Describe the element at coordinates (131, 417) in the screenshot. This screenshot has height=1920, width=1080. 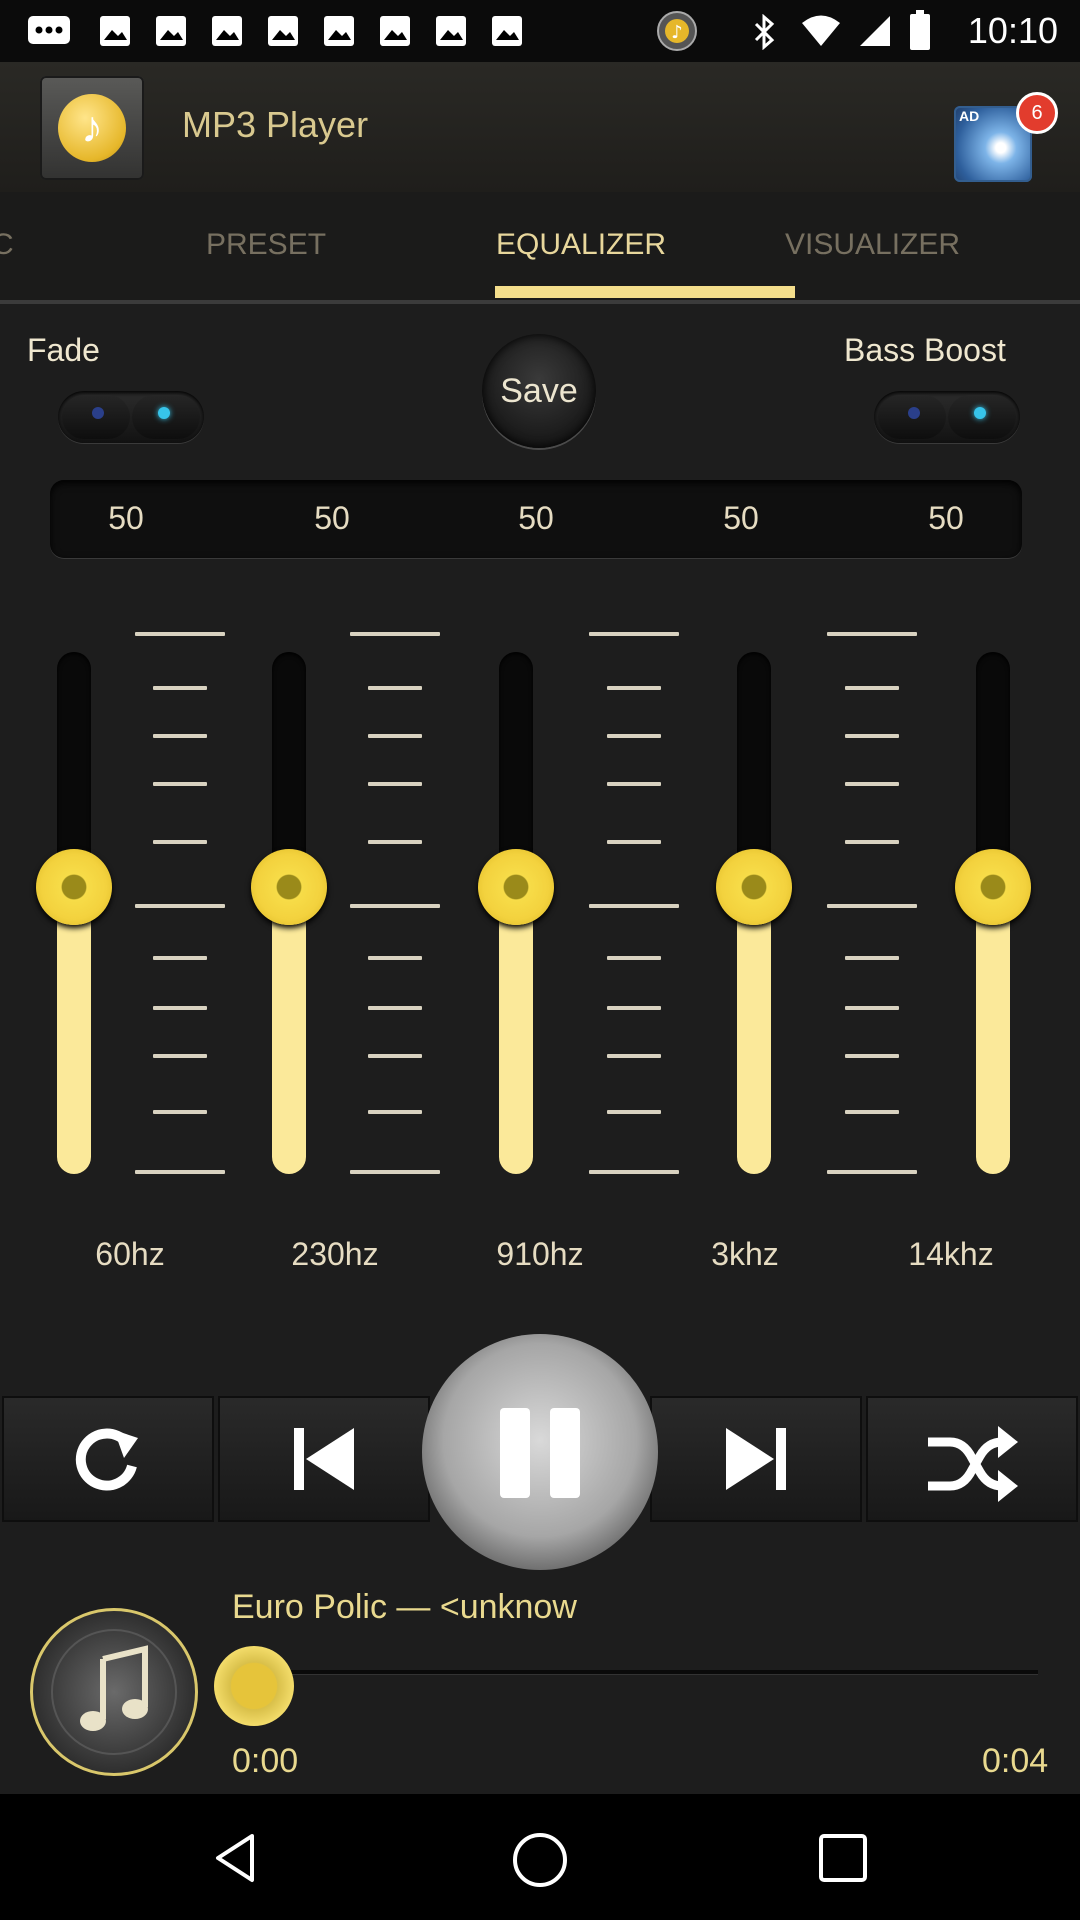
I see `fade-toggle` at that location.